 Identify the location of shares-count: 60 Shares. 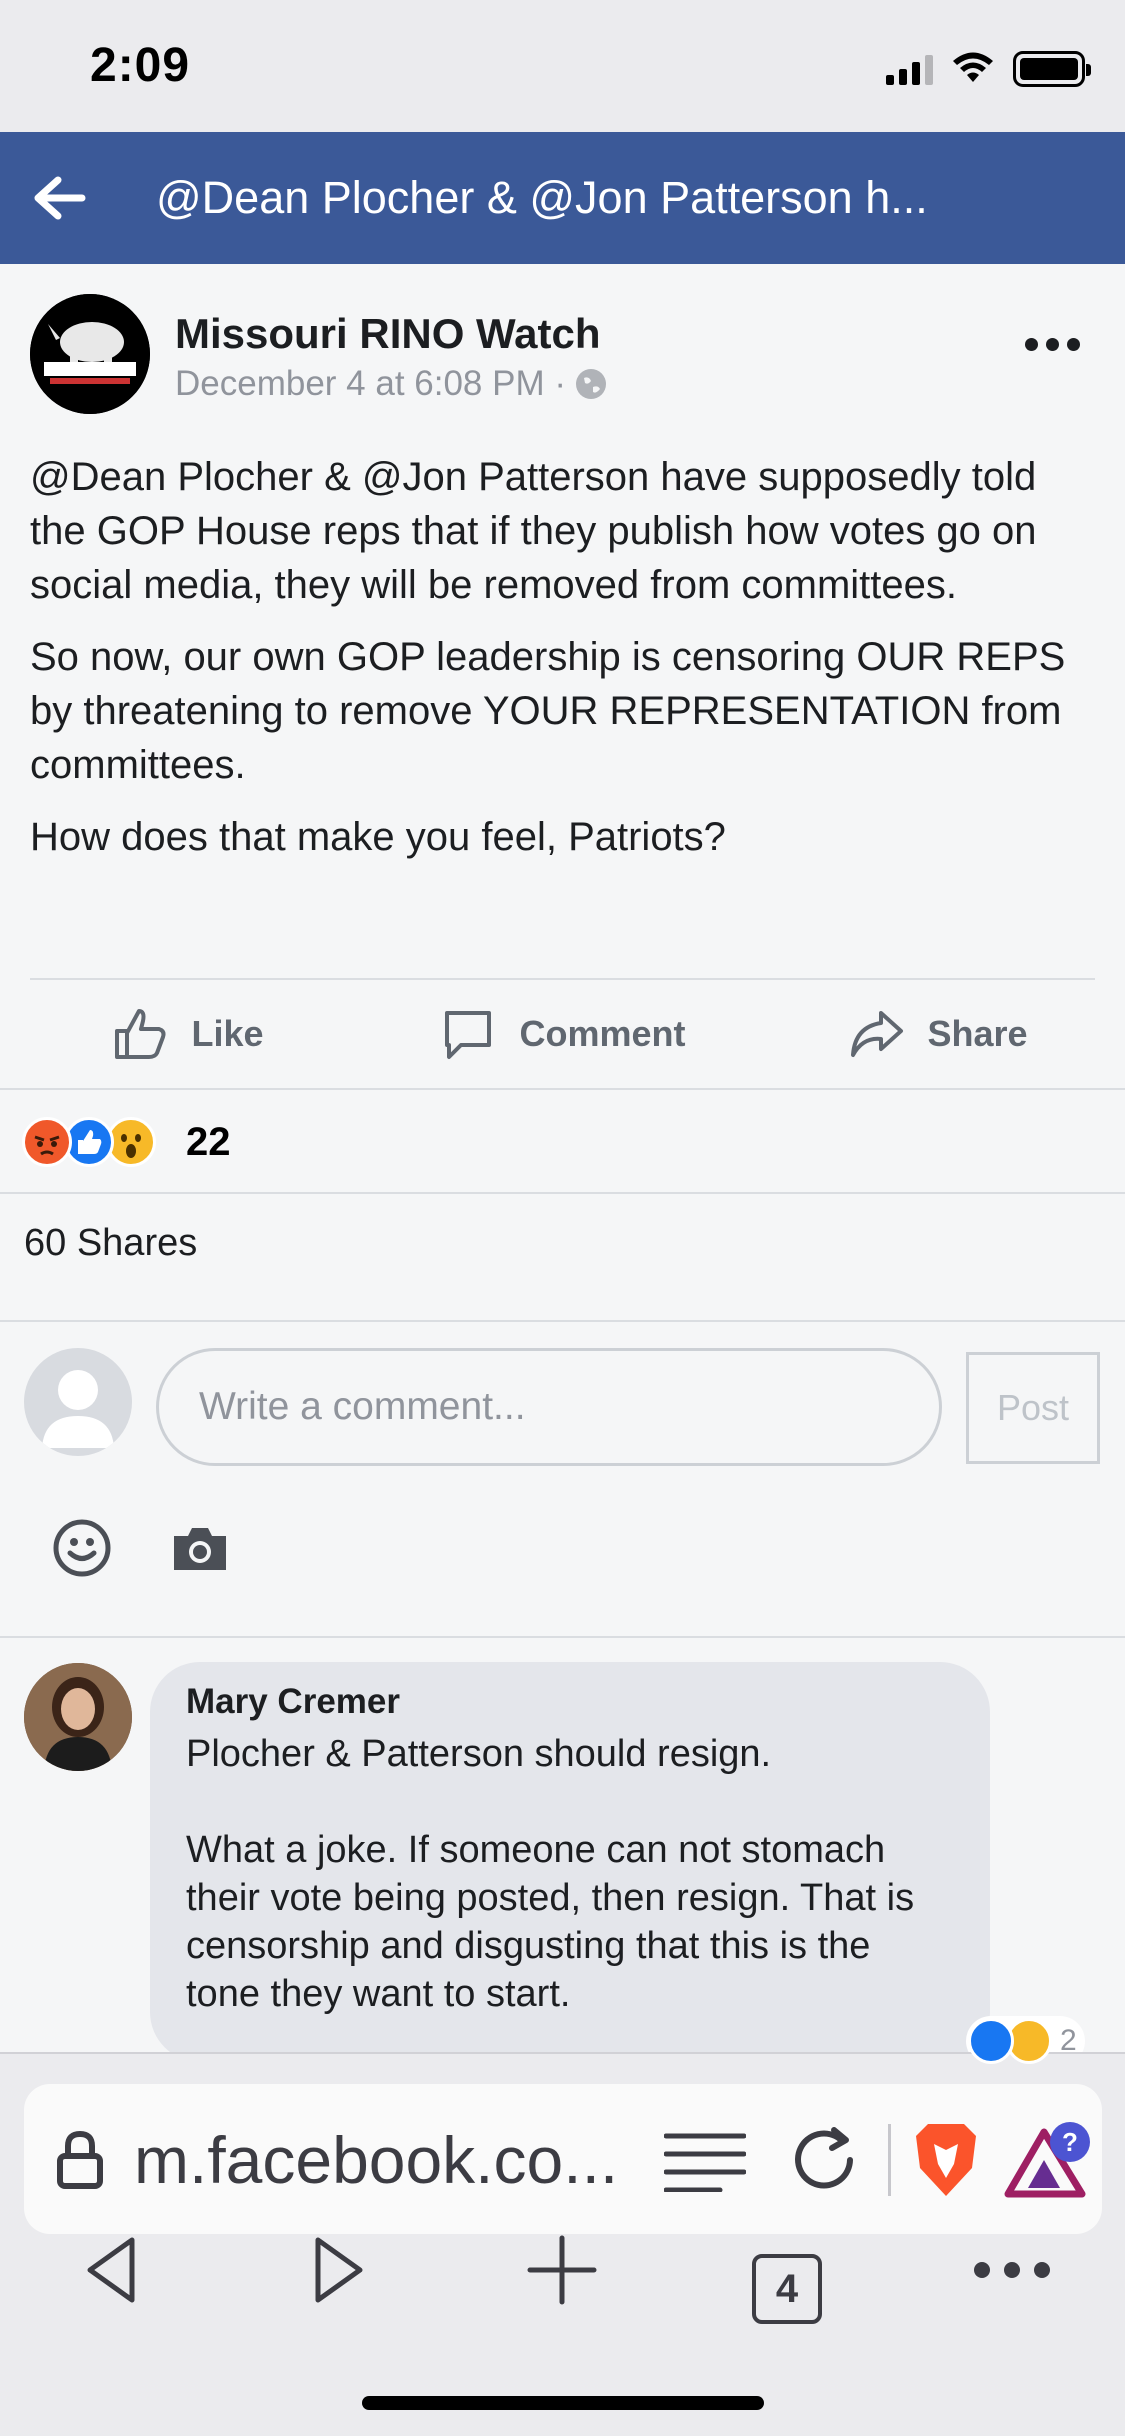
(110, 1243).